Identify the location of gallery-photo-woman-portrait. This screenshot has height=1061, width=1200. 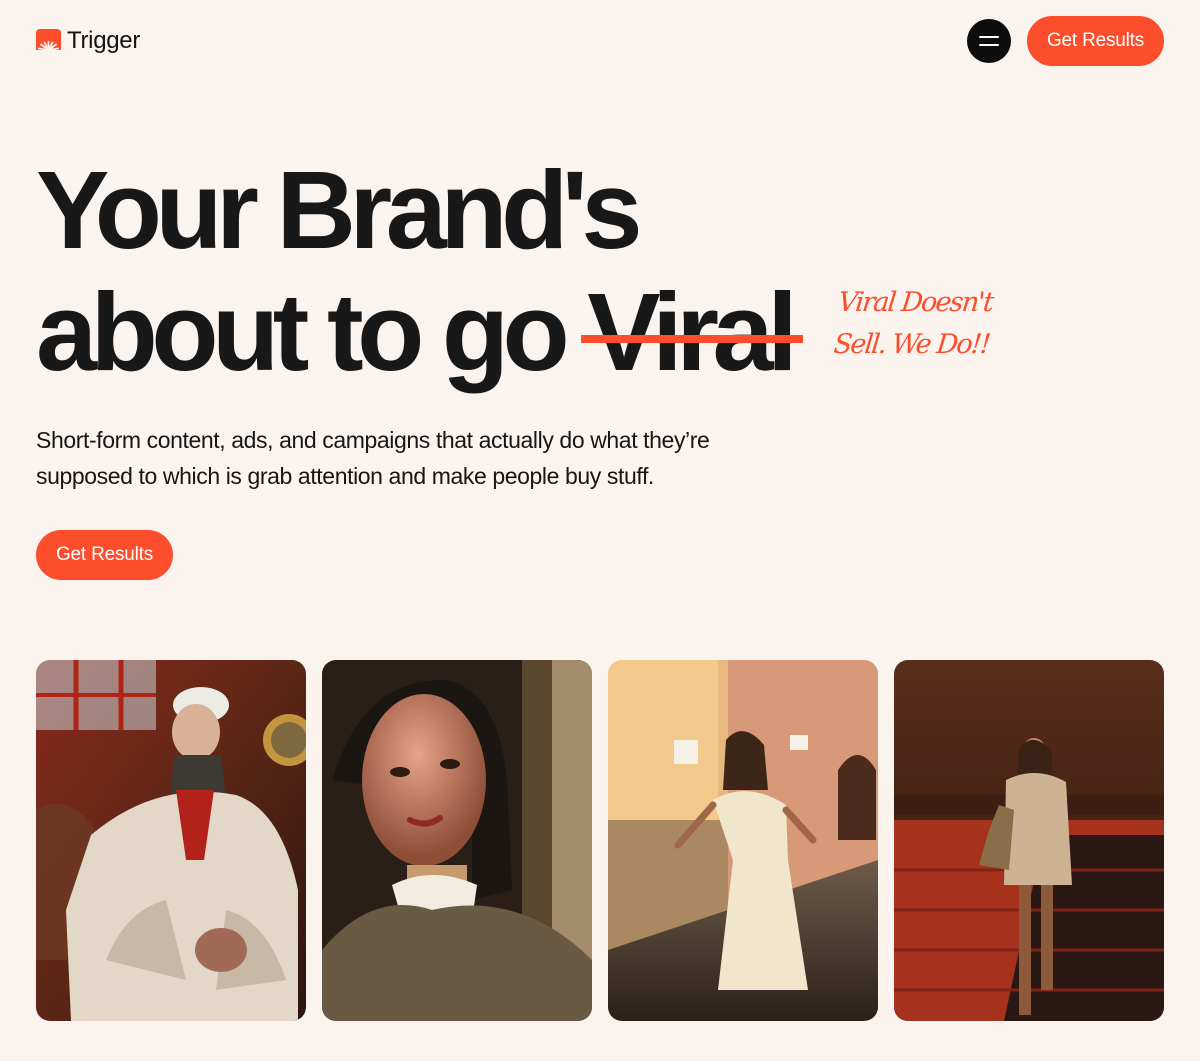
(457, 840).